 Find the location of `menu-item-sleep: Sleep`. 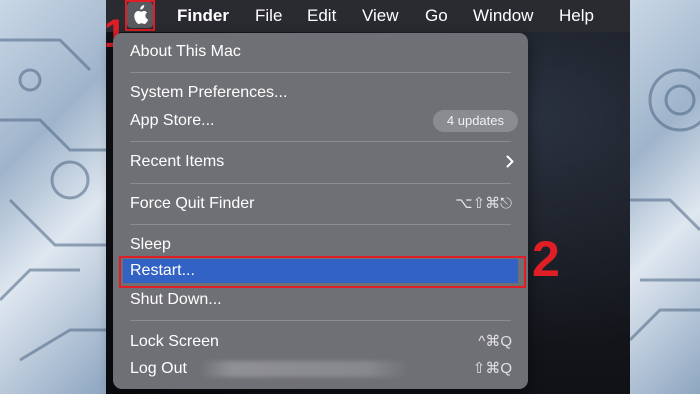

menu-item-sleep: Sleep is located at coordinates (320, 245).